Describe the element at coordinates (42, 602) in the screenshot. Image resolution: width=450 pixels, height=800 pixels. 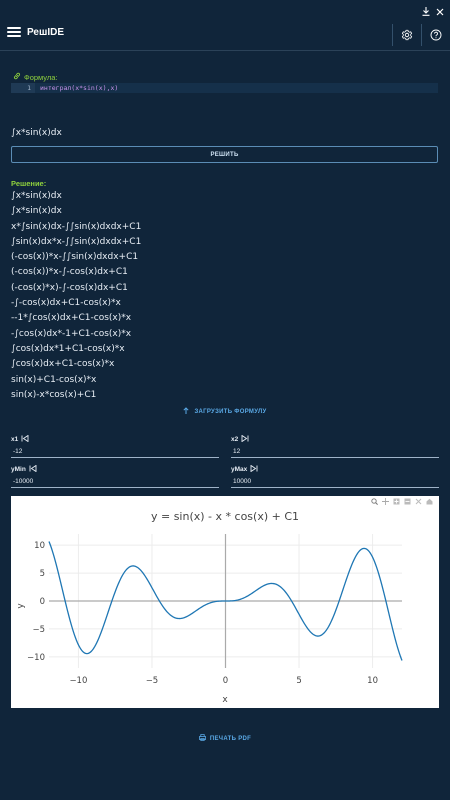
I see `y-tick-label: 0` at that location.